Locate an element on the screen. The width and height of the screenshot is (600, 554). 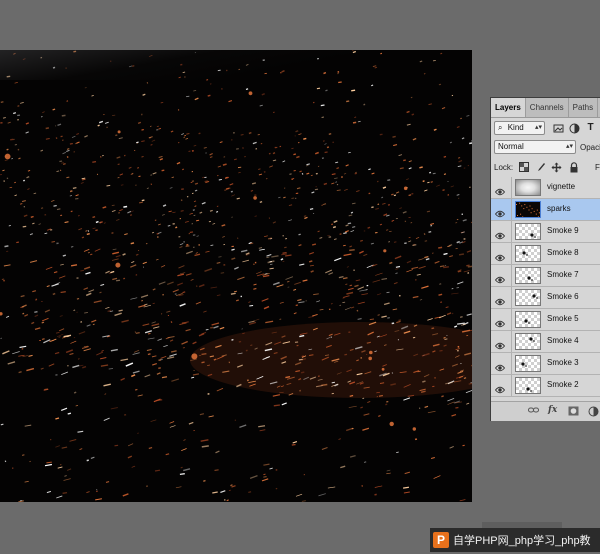
adjustment-icon is located at coordinates (593, 412).